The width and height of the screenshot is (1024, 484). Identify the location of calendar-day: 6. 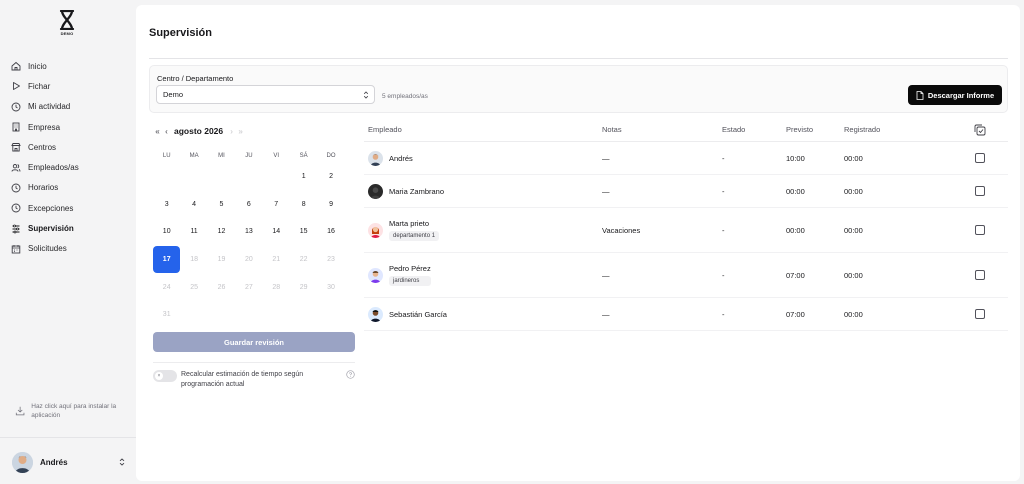
(248, 204).